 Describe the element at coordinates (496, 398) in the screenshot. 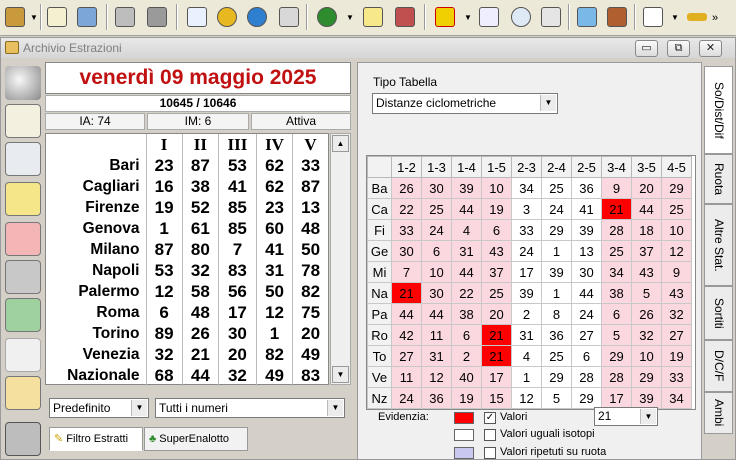

I see `distance-cell: 15` at that location.